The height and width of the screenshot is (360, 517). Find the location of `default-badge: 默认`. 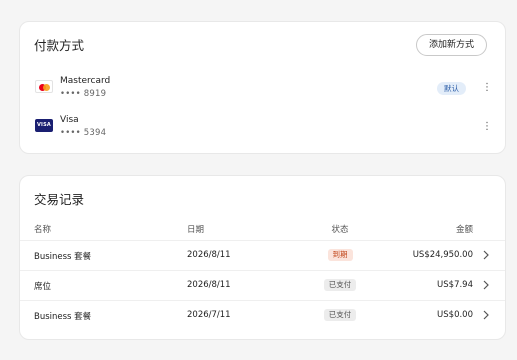

default-badge: 默认 is located at coordinates (451, 88).